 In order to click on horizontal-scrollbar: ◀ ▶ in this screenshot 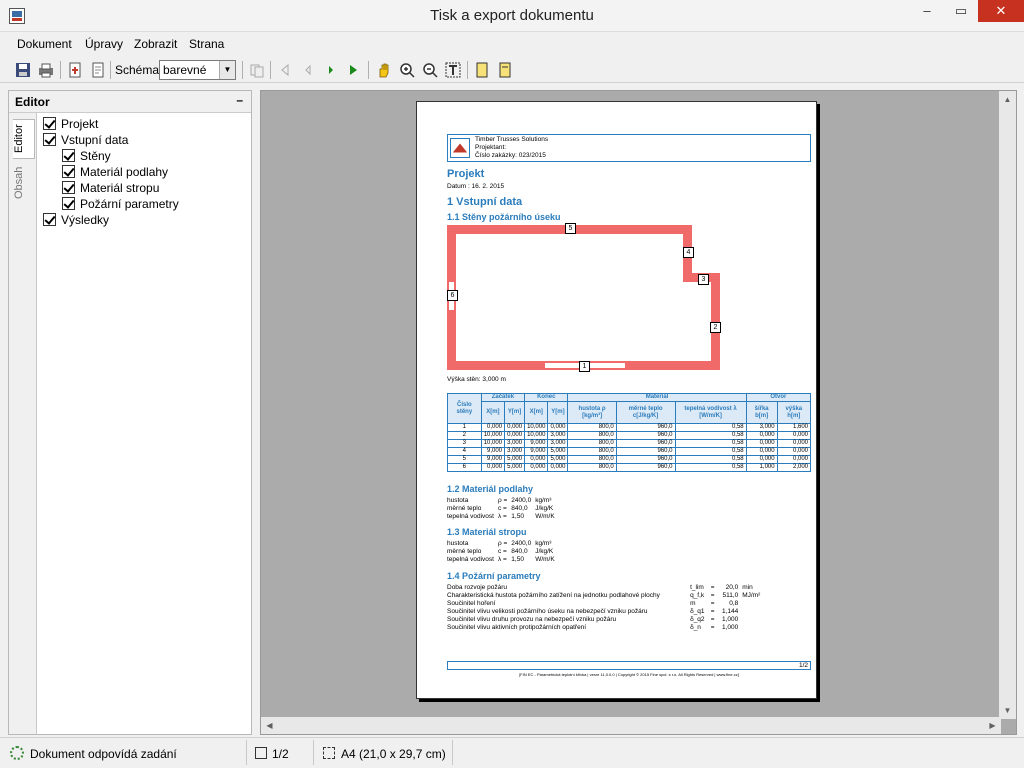, I will do `click(631, 725)`.